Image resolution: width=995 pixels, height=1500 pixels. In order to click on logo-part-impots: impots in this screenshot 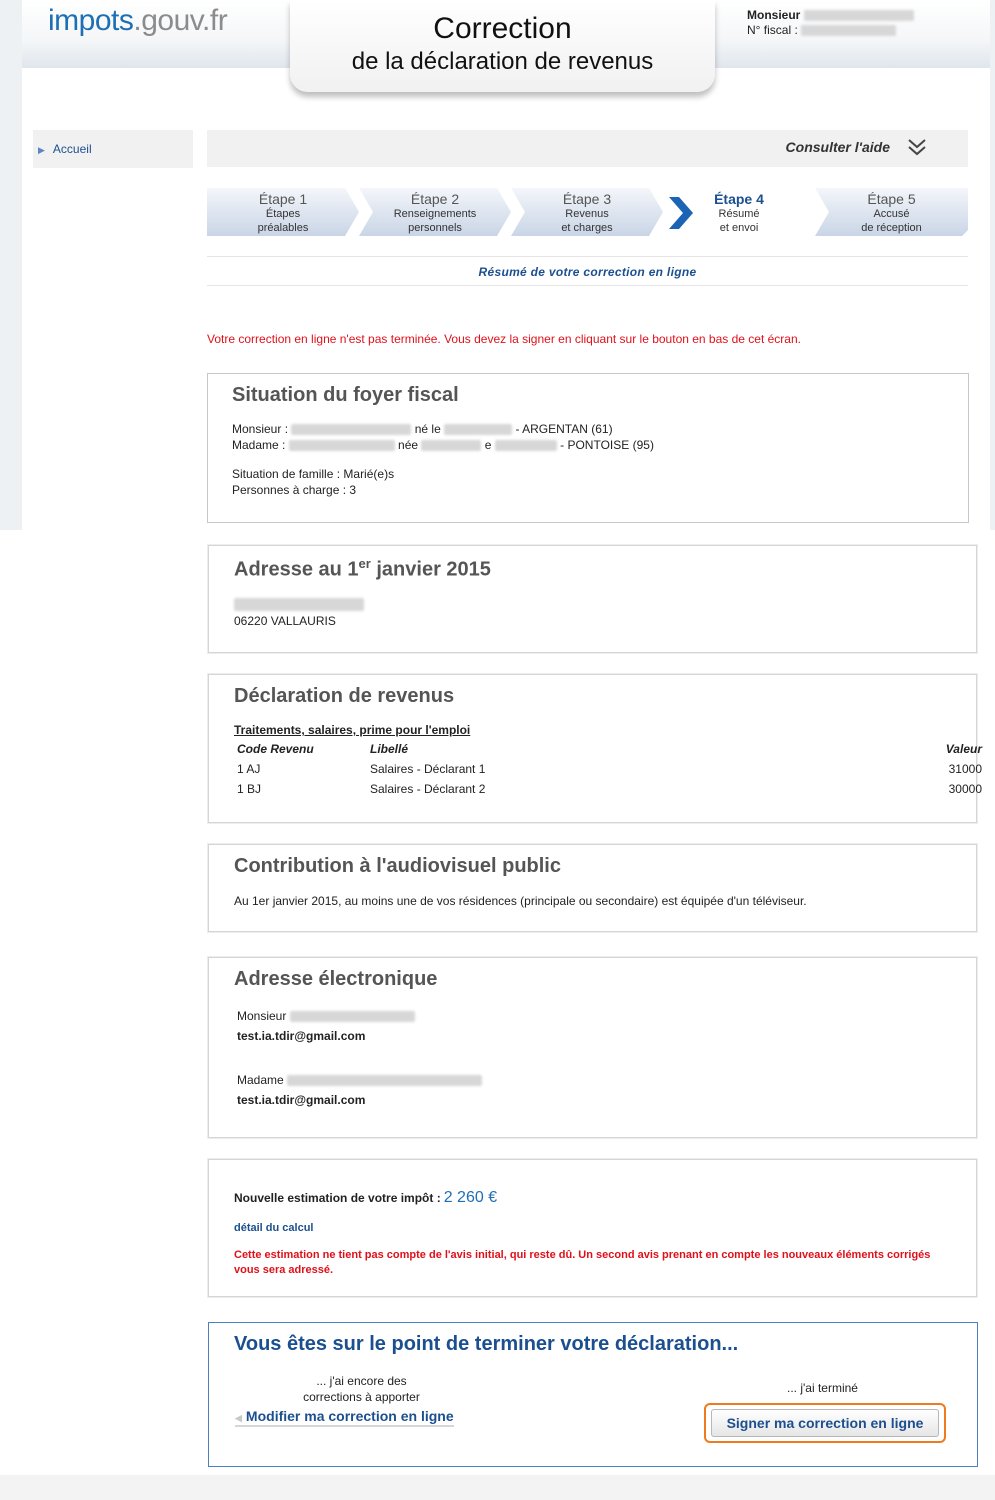, I will do `click(91, 20)`.